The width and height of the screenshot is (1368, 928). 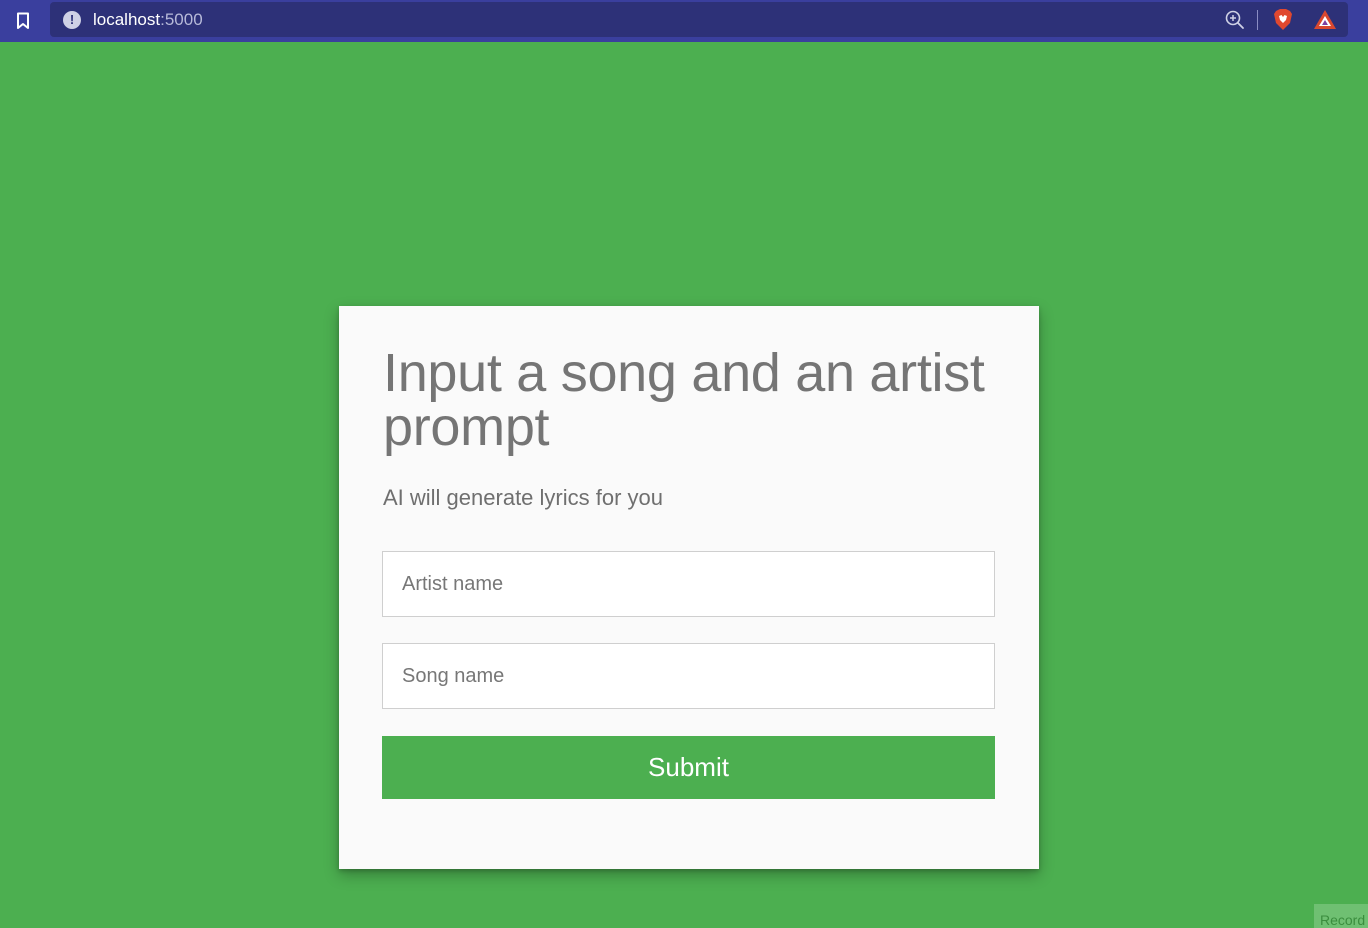 I want to click on address-bar: ! localhost:5000, so click(x=699, y=19).